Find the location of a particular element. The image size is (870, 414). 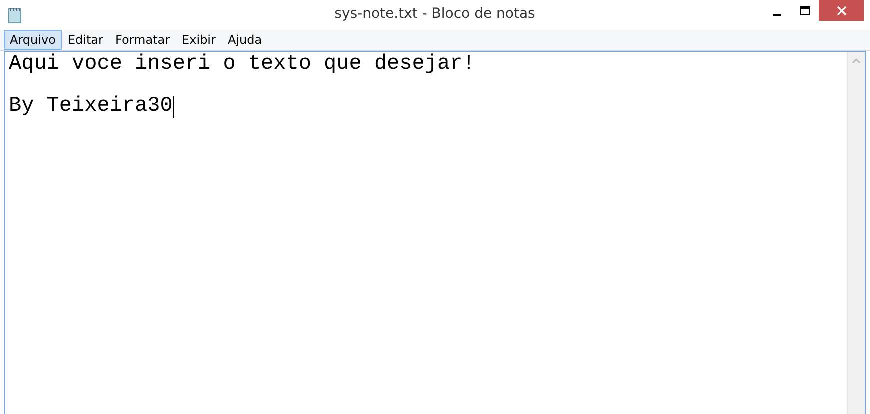

menu-item: Exibir is located at coordinates (199, 40).